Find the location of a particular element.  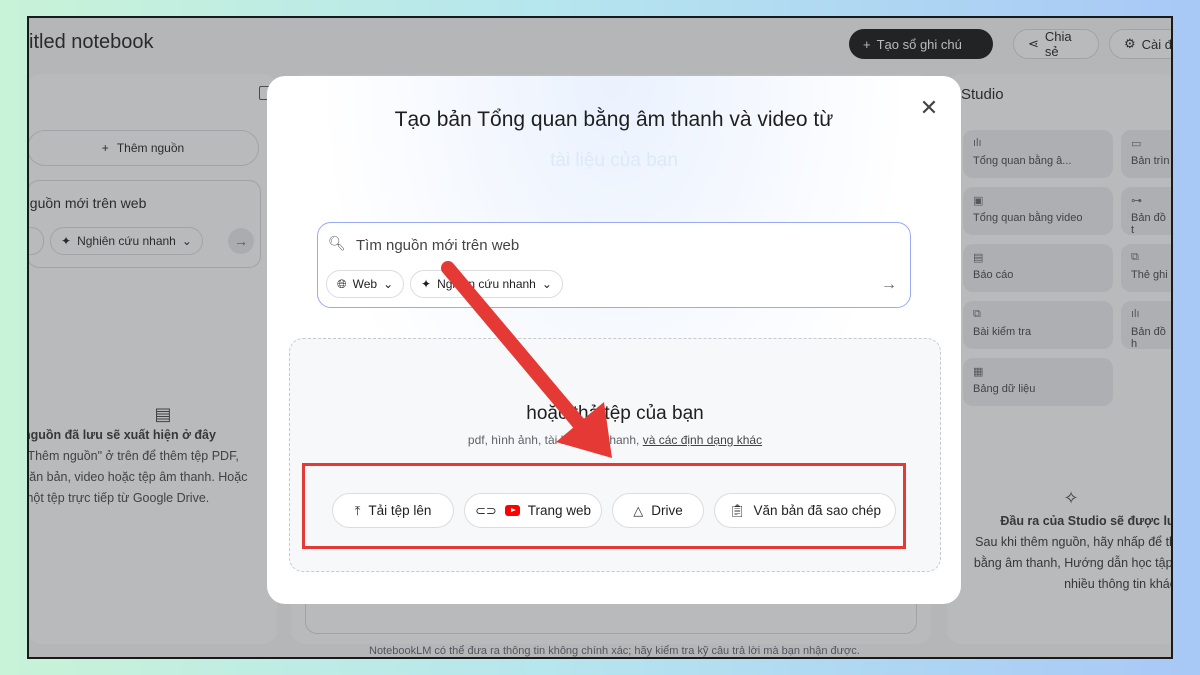

web-source-dropdown: 🌐︎ Web ⌄ is located at coordinates (365, 284).